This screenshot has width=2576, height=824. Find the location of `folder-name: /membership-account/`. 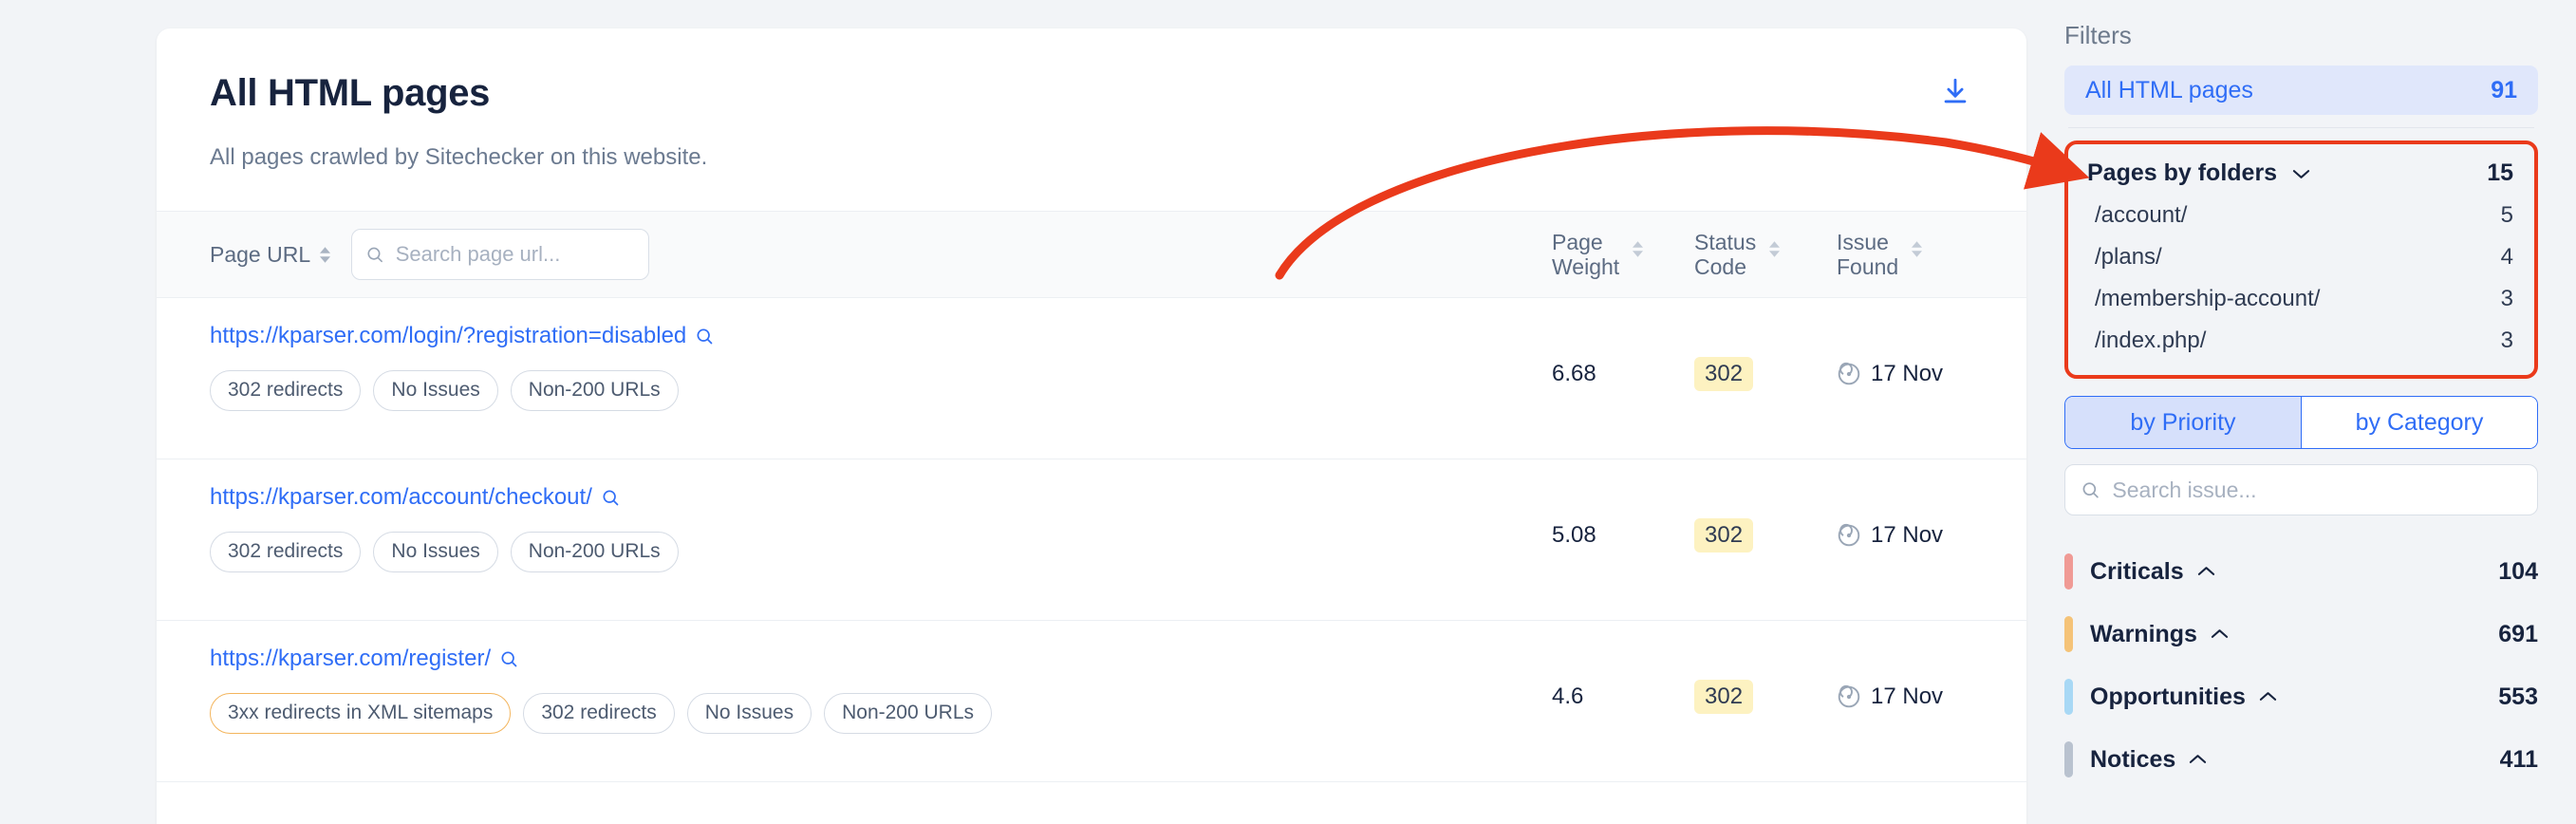

folder-name: /membership-account/ is located at coordinates (2208, 298).